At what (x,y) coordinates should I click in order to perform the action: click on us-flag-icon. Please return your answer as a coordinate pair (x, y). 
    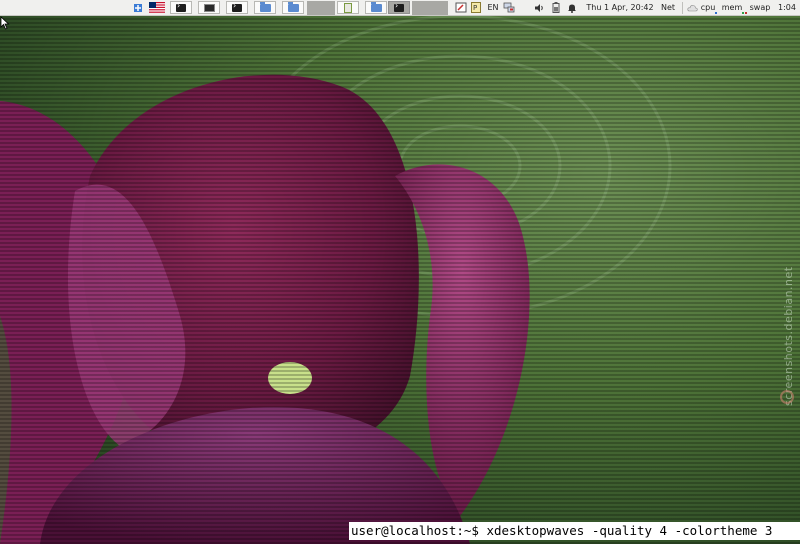
    Looking at the image, I should click on (157, 7).